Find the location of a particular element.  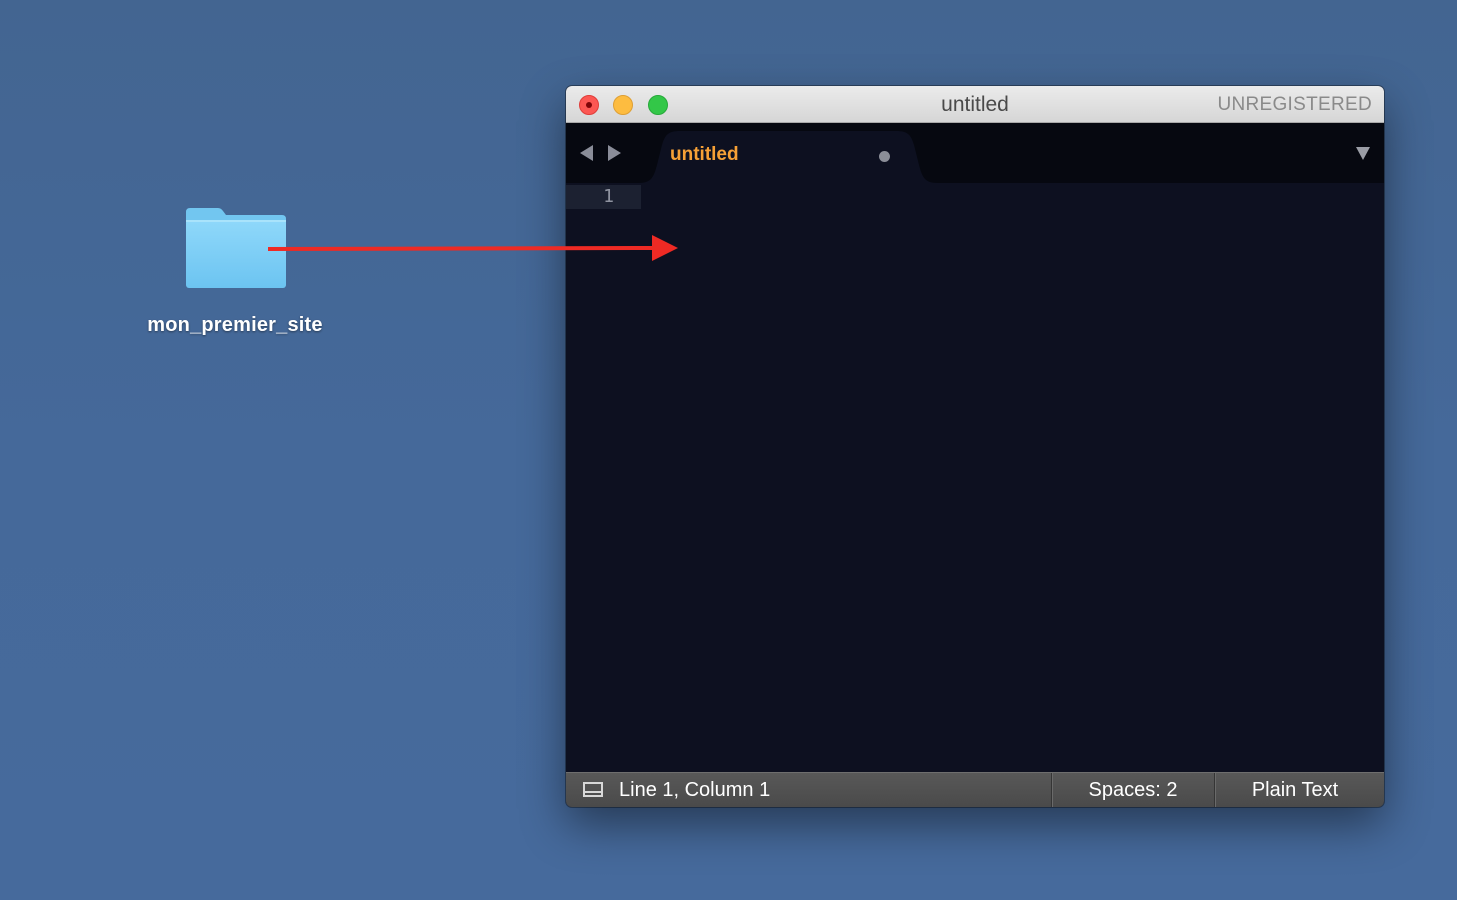

tab-label: untitled is located at coordinates (704, 155).